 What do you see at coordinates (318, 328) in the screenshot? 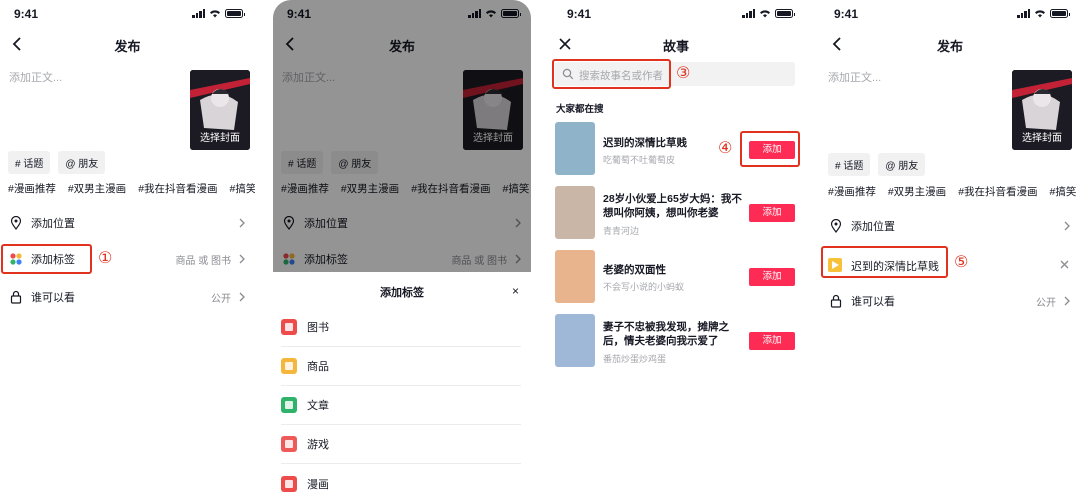
I see `sheet-item-label: 图书` at bounding box center [318, 328].